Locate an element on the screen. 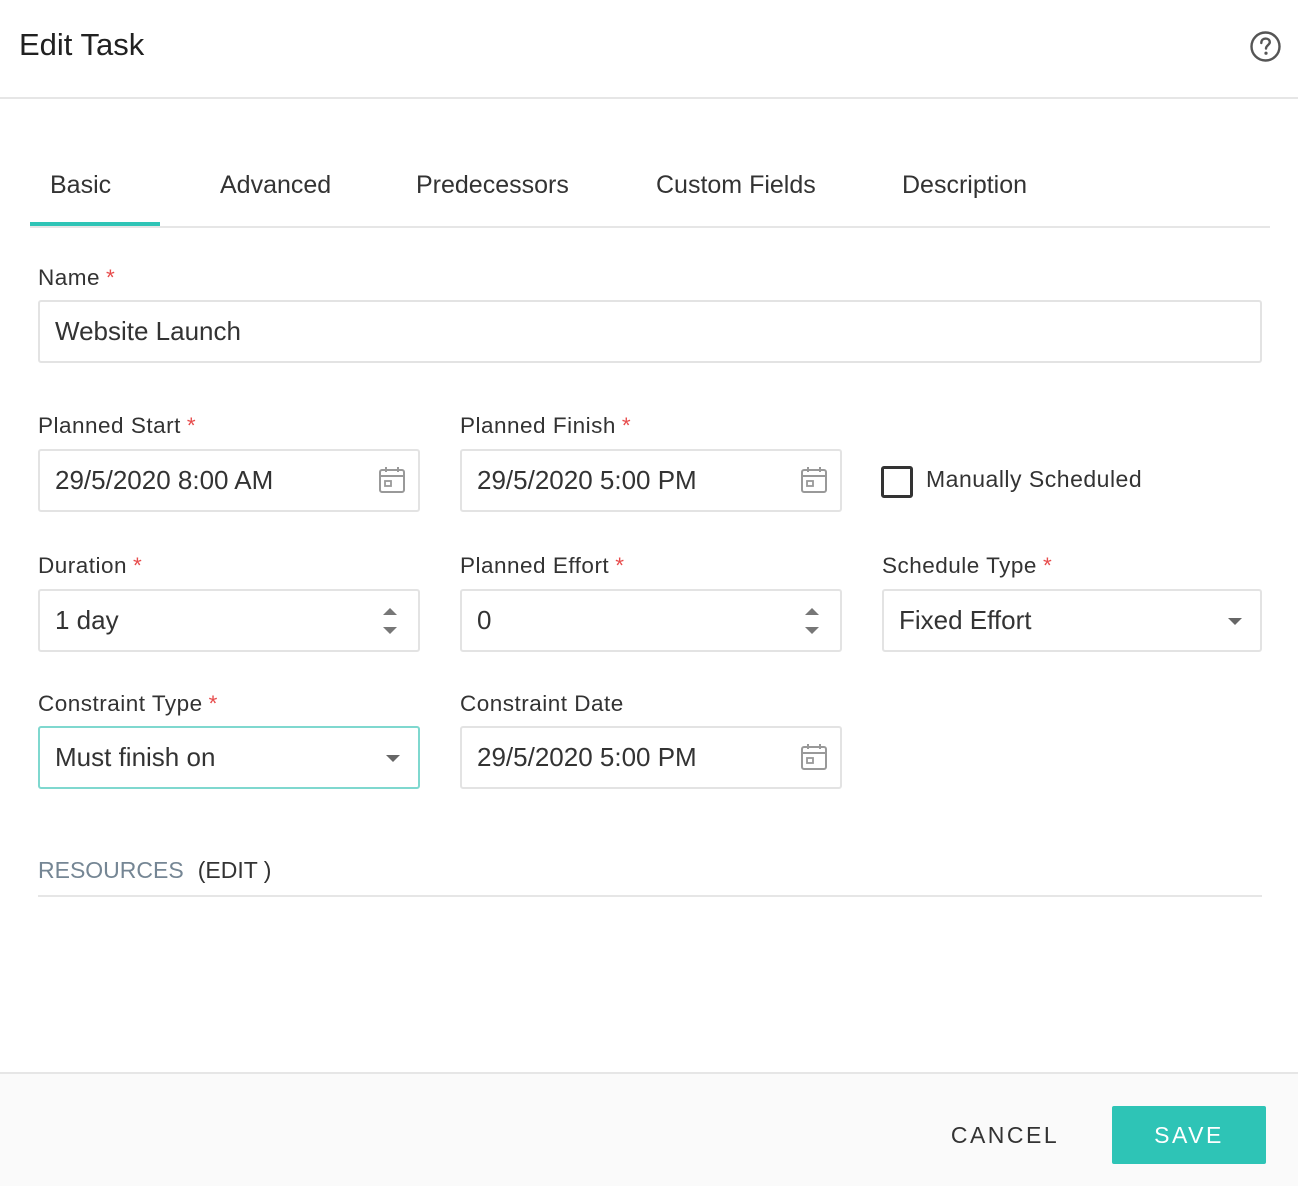 The width and height of the screenshot is (1298, 1186). tab-advanced: Advanced is located at coordinates (275, 188).